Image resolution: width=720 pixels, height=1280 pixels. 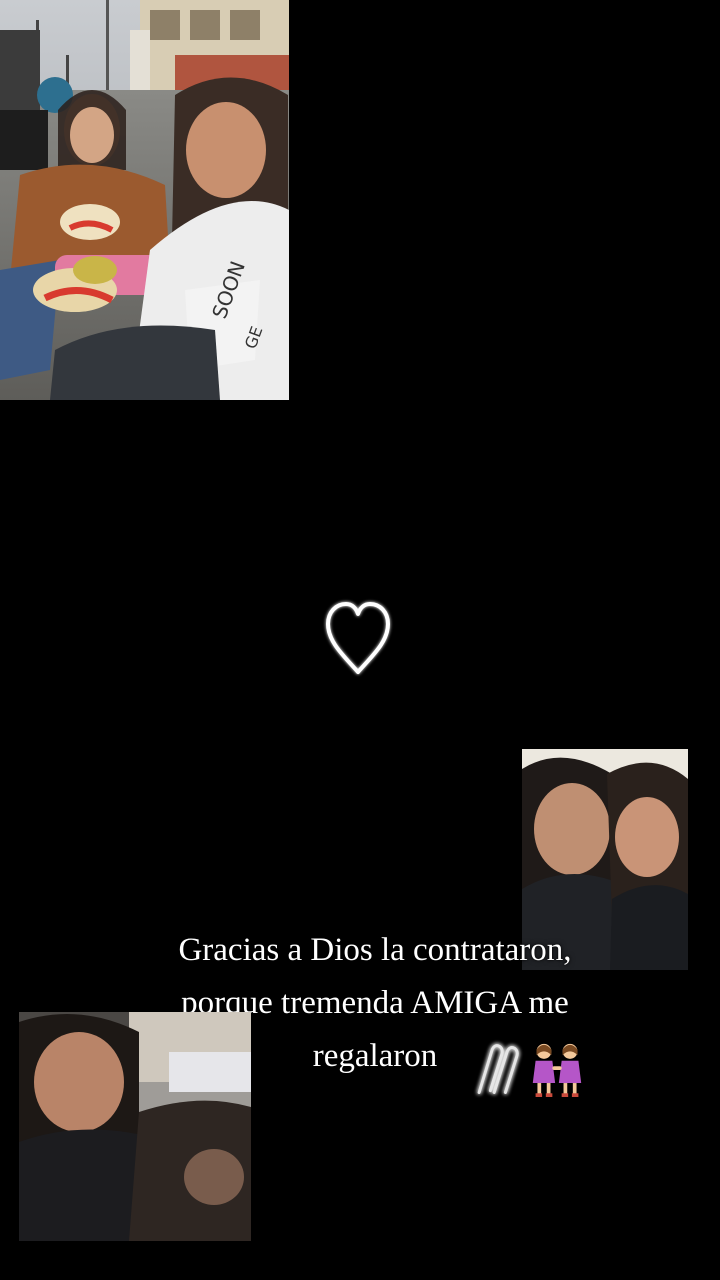 I want to click on photo-friends-street: SOON GE, so click(x=144, y=200).